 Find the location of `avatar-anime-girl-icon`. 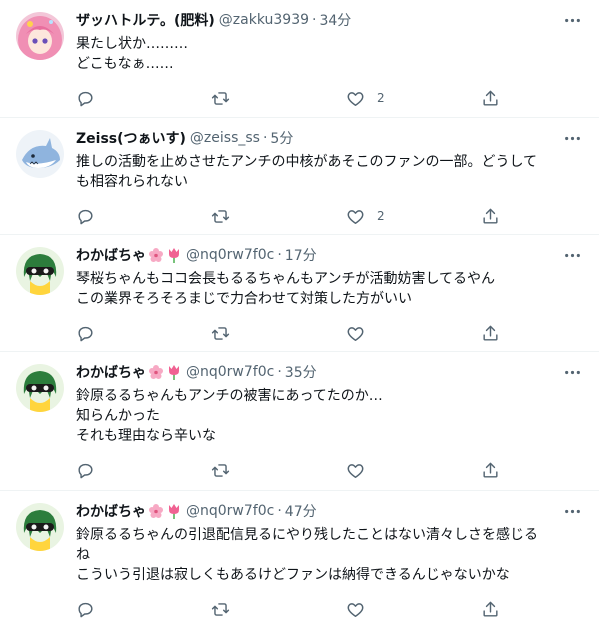

avatar-anime-girl-icon is located at coordinates (40, 36).